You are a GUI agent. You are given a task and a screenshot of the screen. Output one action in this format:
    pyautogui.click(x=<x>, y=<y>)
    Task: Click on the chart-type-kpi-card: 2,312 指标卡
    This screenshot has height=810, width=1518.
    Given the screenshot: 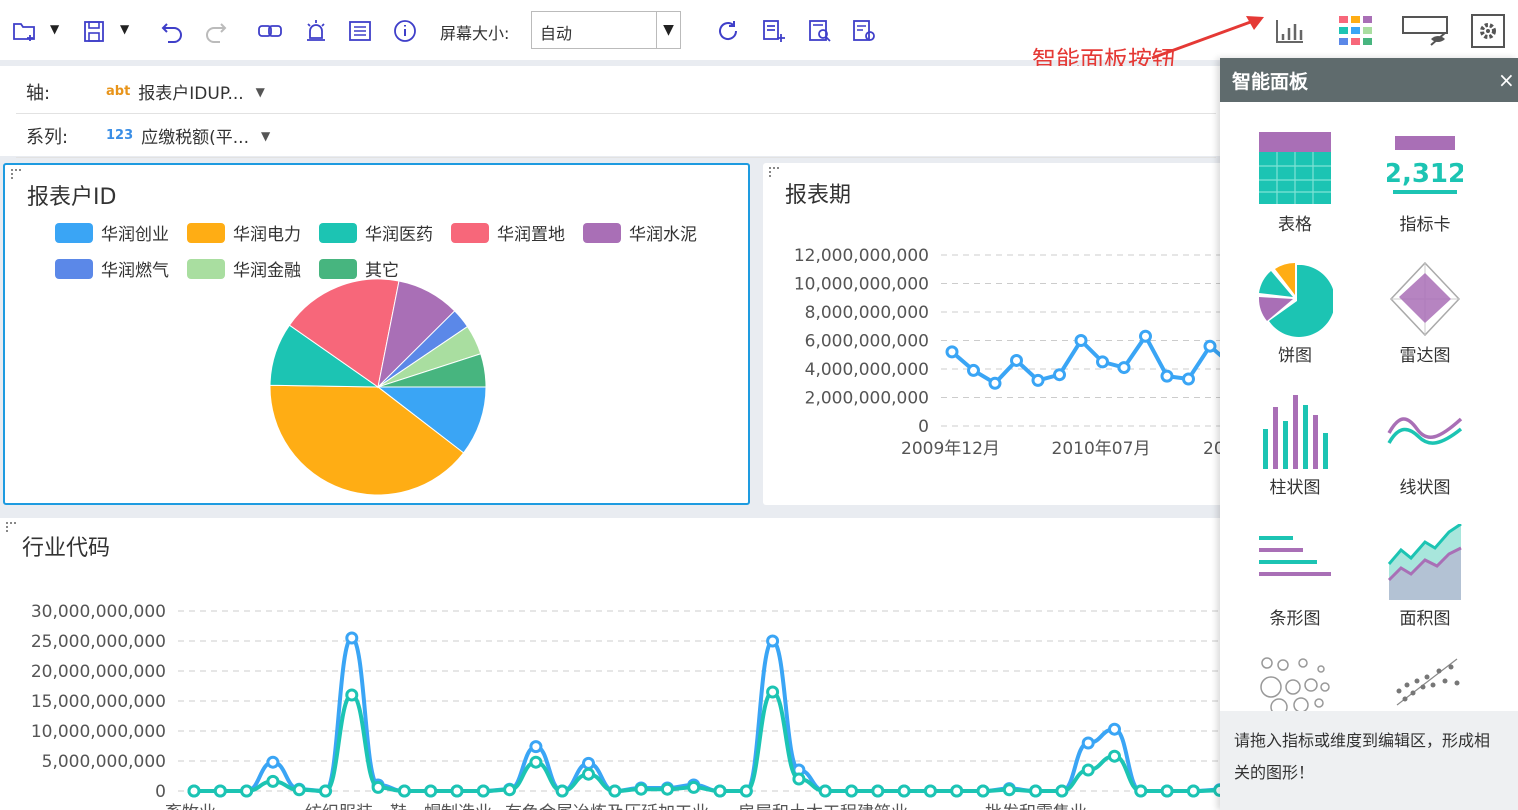 What is the action you would take?
    pyautogui.click(x=1425, y=182)
    